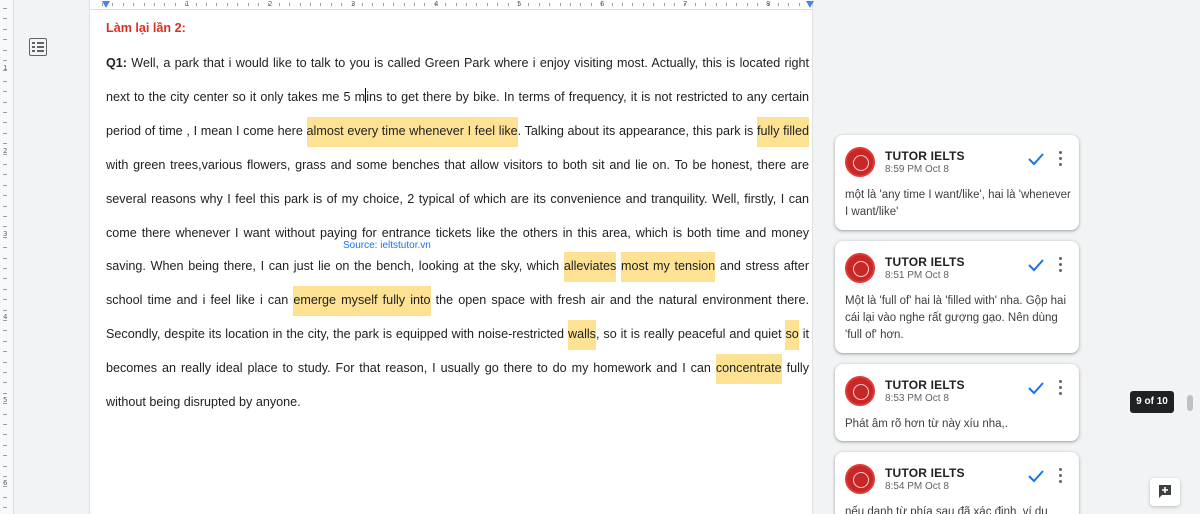  I want to click on comment-time: 8:53 PM Oct 8, so click(917, 398).